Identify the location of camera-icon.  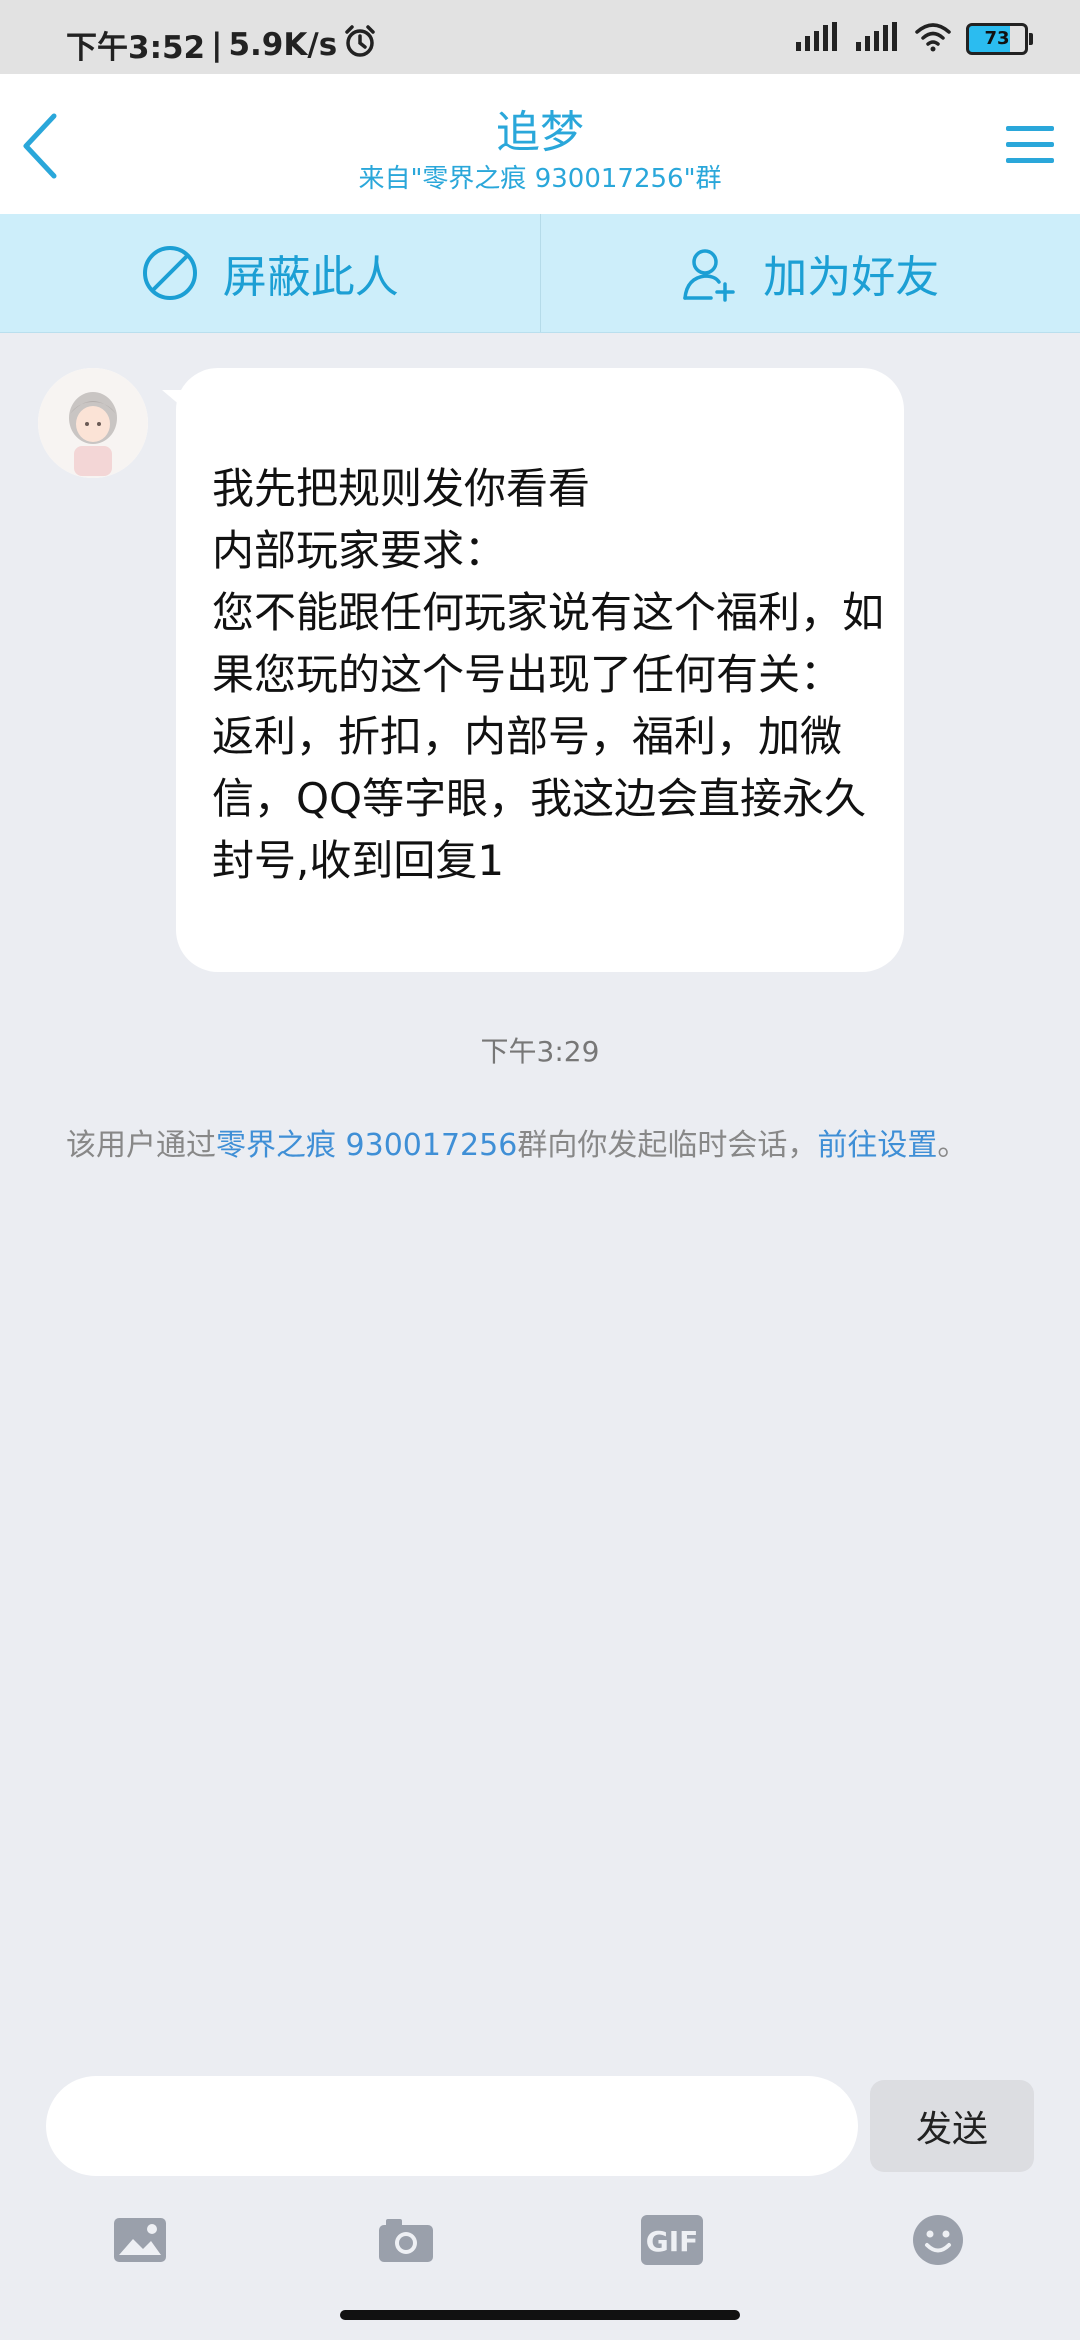
(406, 2240).